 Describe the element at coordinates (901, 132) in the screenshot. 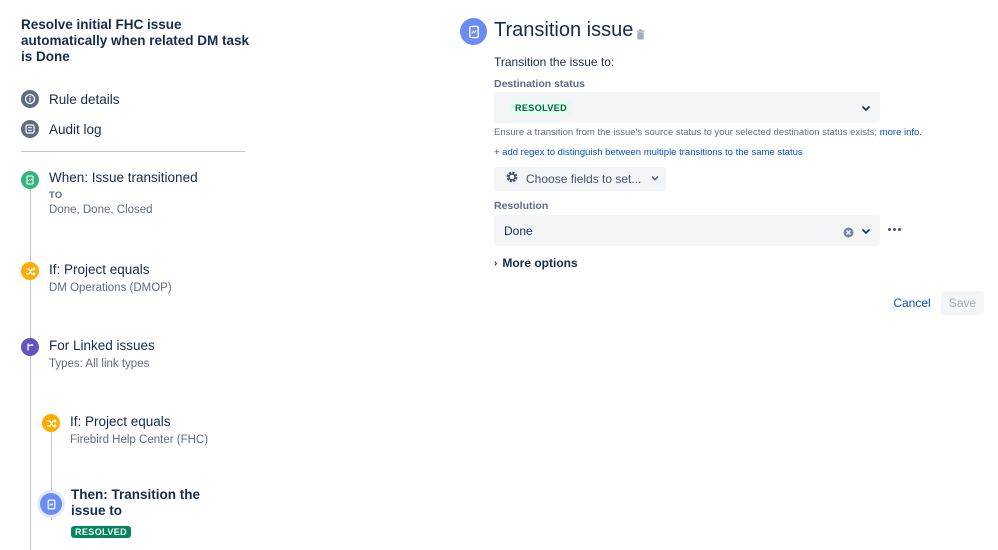

I see `more-info-link: more info.` at that location.